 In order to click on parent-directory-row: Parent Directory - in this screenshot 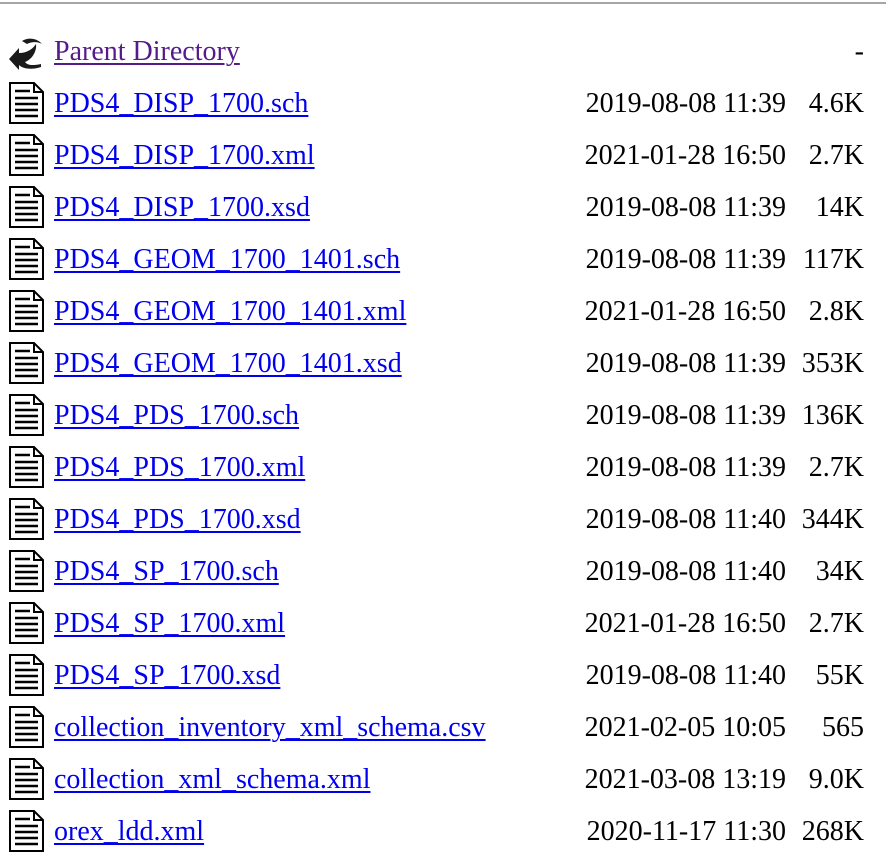, I will do `click(443, 52)`.